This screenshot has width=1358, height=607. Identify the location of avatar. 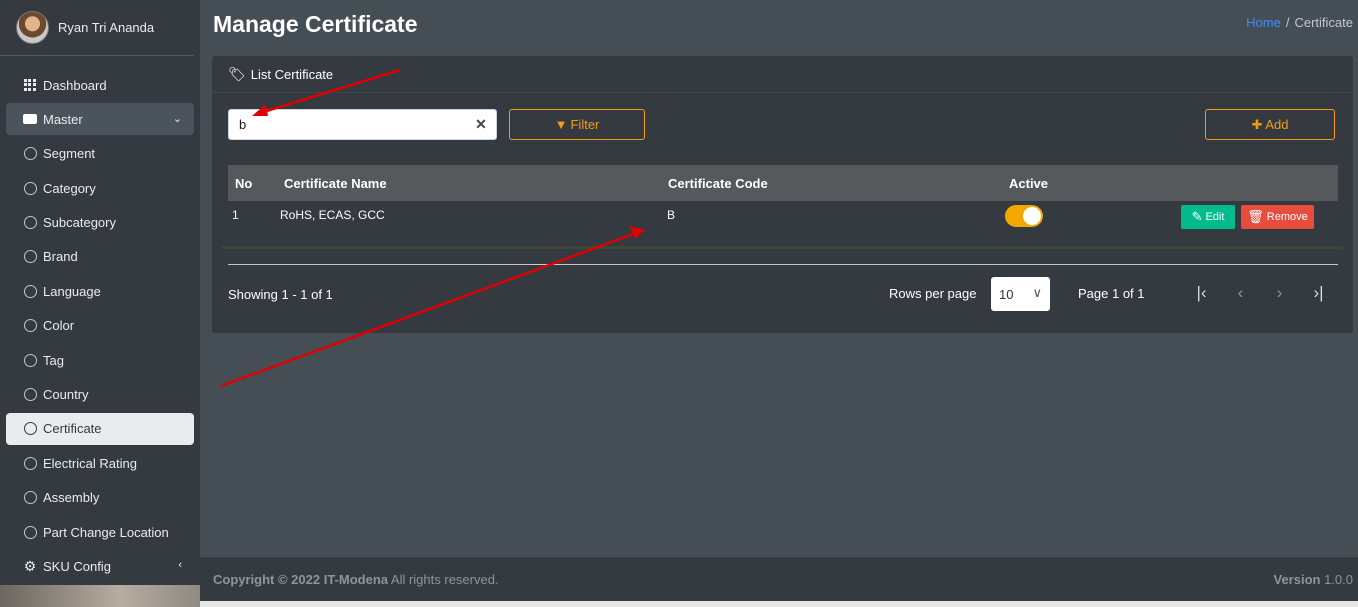
(32, 27).